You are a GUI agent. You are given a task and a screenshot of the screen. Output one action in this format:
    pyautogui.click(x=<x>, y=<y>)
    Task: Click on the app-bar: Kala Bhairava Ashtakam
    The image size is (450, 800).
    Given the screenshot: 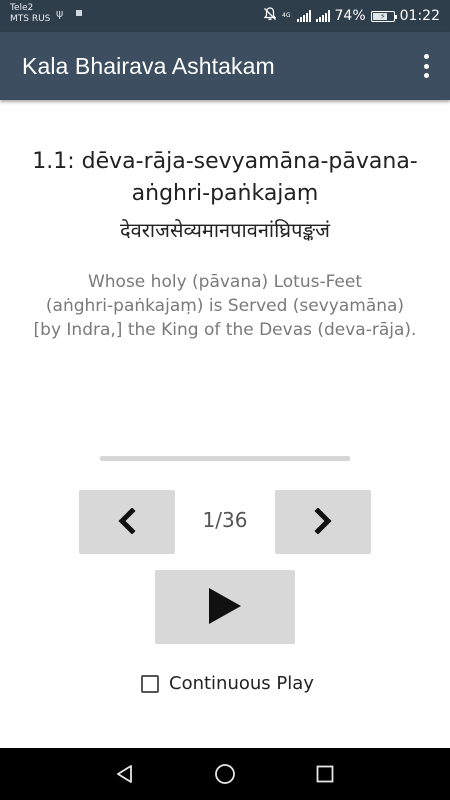 What is the action you would take?
    pyautogui.click(x=225, y=66)
    